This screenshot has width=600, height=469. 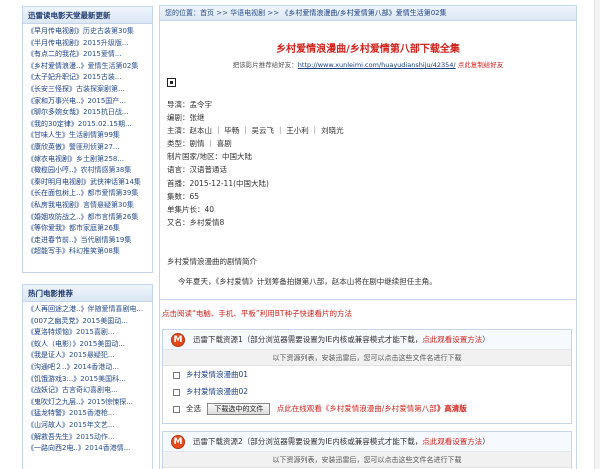 I want to click on sidebar-item-title-link: 《饥饿游戏3:..》, so click(x=53, y=379).